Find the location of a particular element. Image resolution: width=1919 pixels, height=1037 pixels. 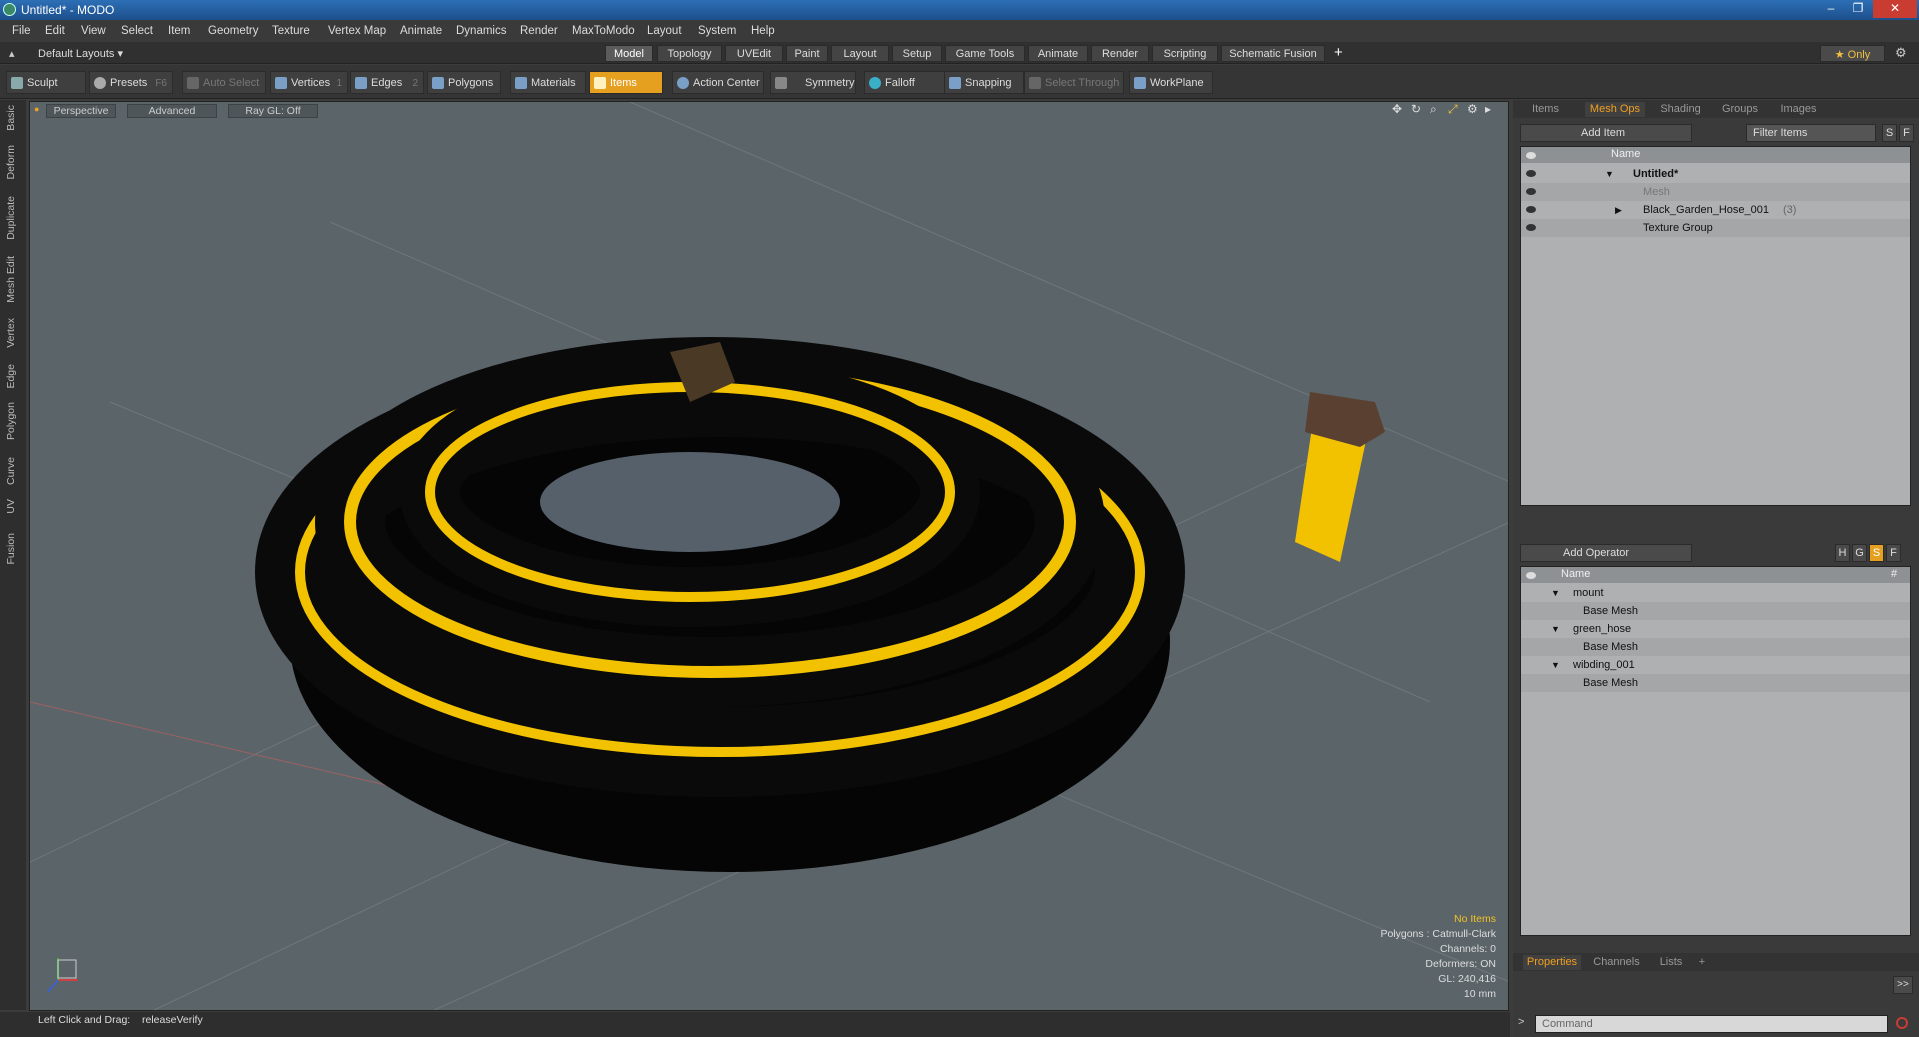

menu-item: Item is located at coordinates (179, 31).